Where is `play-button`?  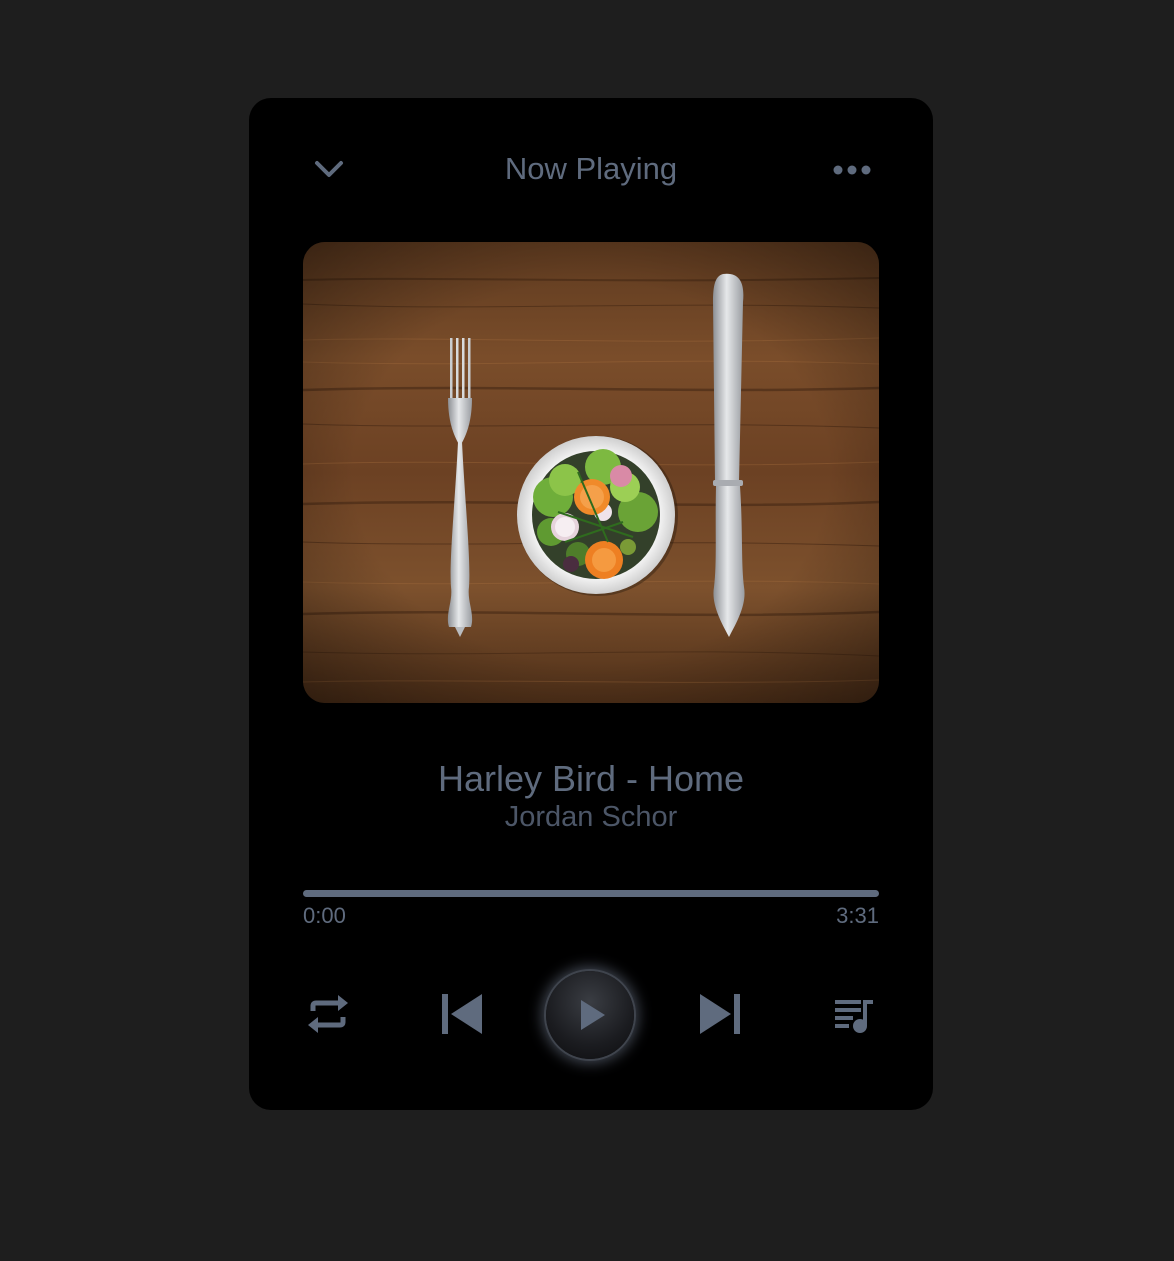 play-button is located at coordinates (590, 1015).